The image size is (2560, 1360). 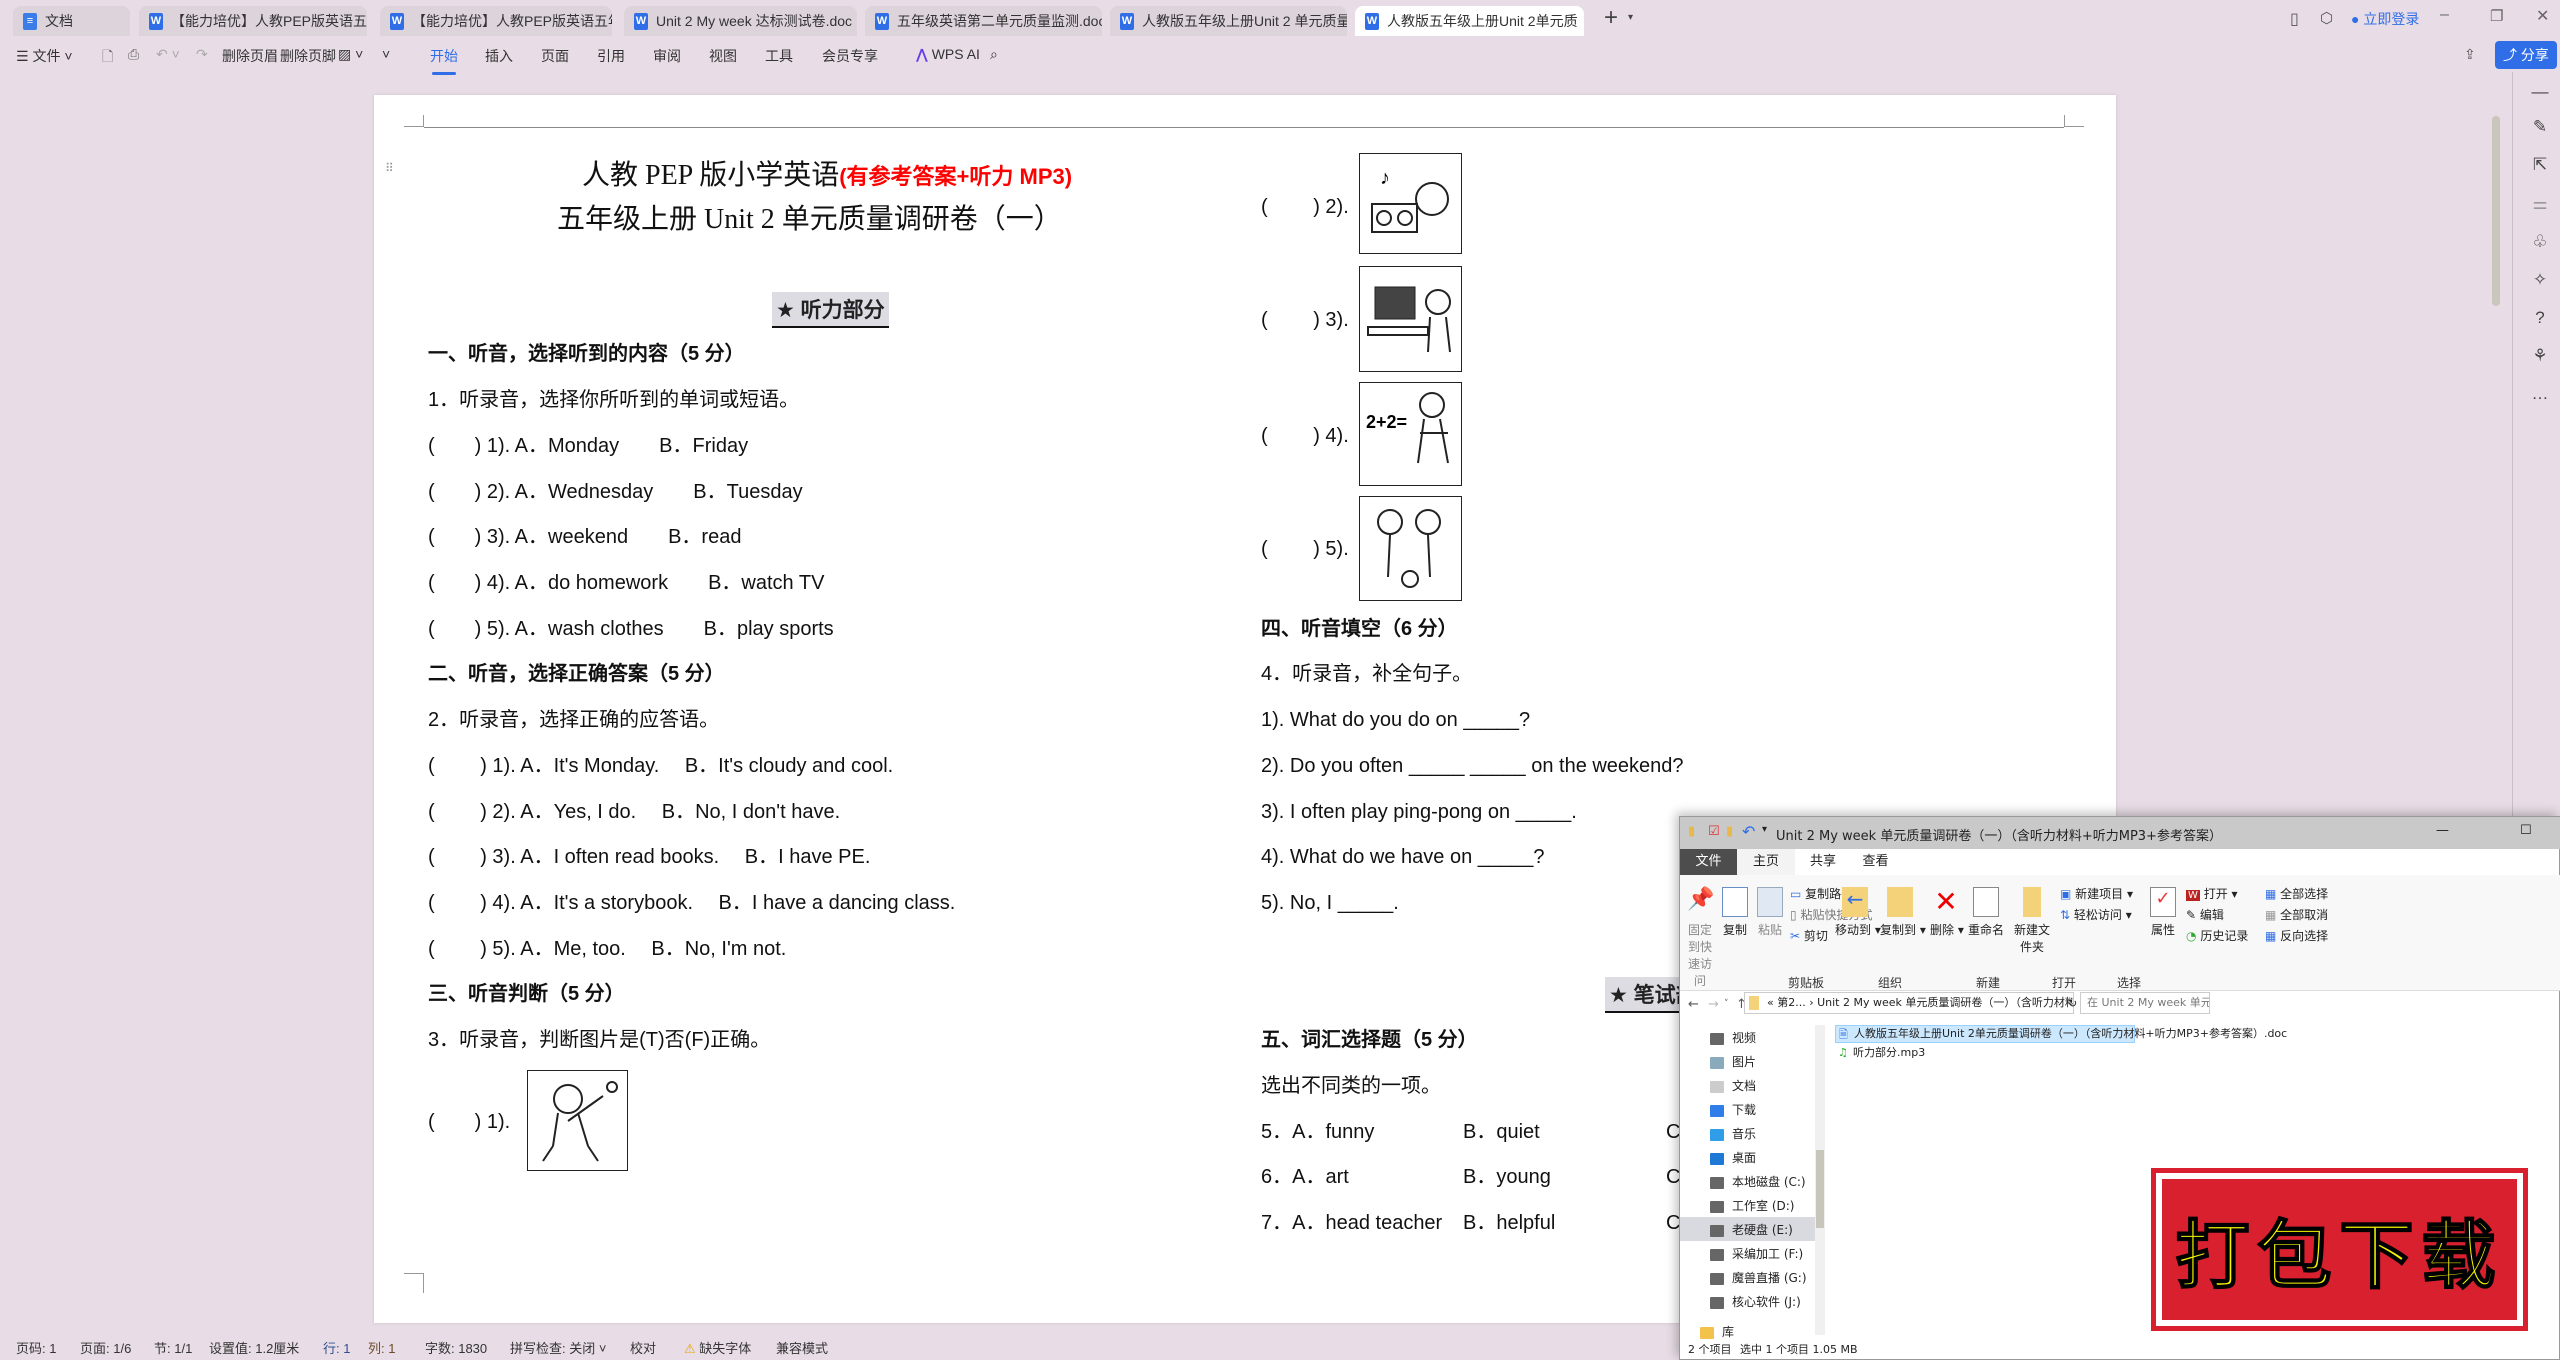 I want to click on file-menu: ☰ 文件 ˅, so click(x=44, y=56).